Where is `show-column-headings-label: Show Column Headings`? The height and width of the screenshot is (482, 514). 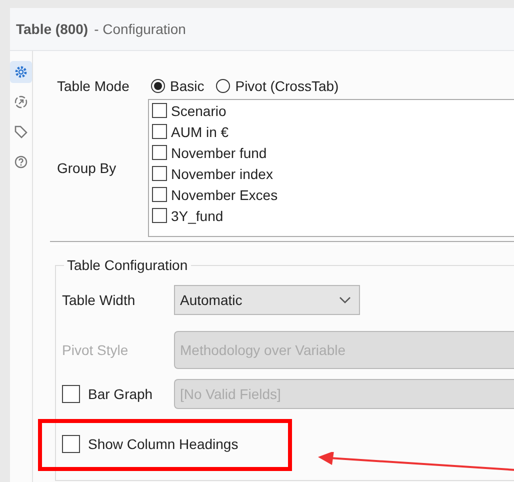
show-column-headings-label: Show Column Headings is located at coordinates (163, 444).